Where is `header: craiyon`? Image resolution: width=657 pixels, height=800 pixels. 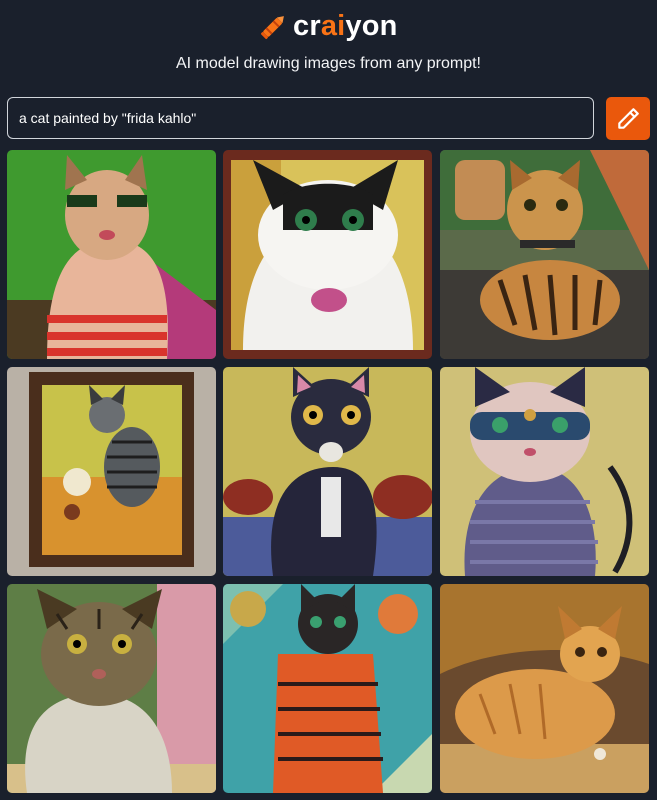
header: craiyon is located at coordinates (328, 24).